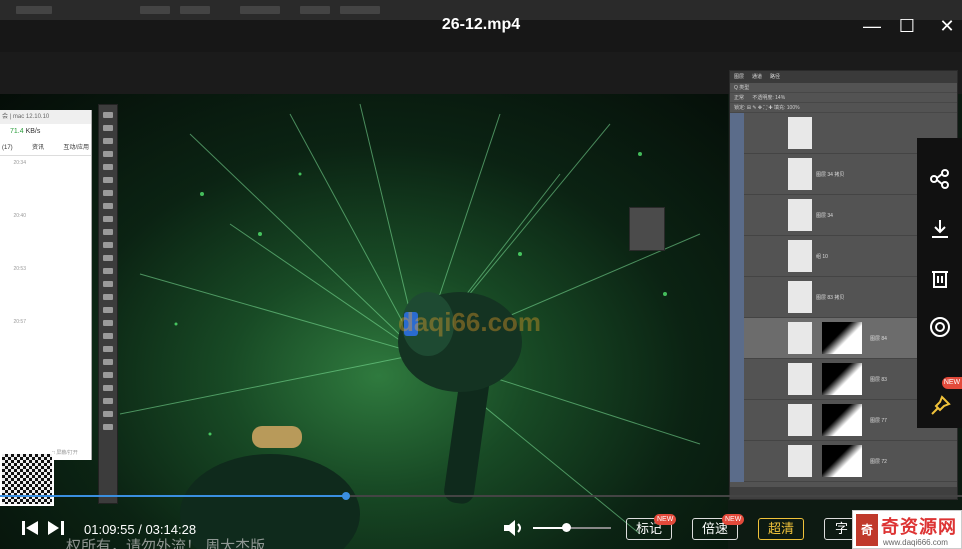 The image size is (962, 549). What do you see at coordinates (19, 216) in the screenshot?
I see `timestamp: 20:40` at bounding box center [19, 216].